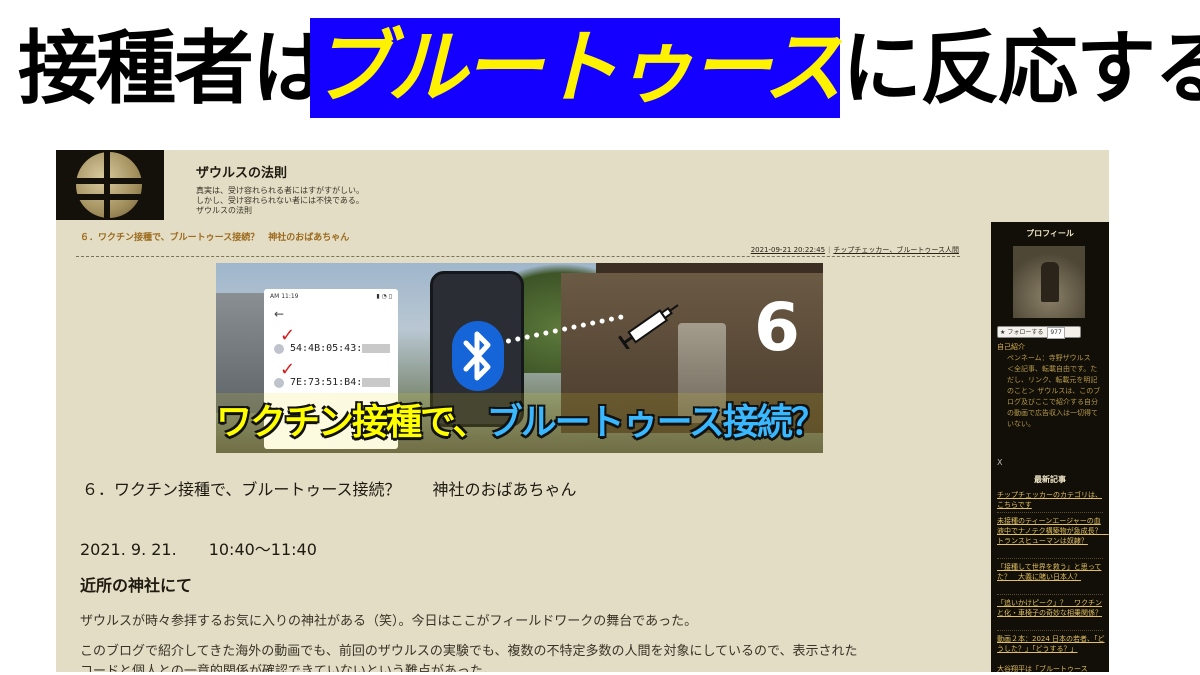 The height and width of the screenshot is (675, 1200). I want to click on bluetooth-icon, so click(478, 356).